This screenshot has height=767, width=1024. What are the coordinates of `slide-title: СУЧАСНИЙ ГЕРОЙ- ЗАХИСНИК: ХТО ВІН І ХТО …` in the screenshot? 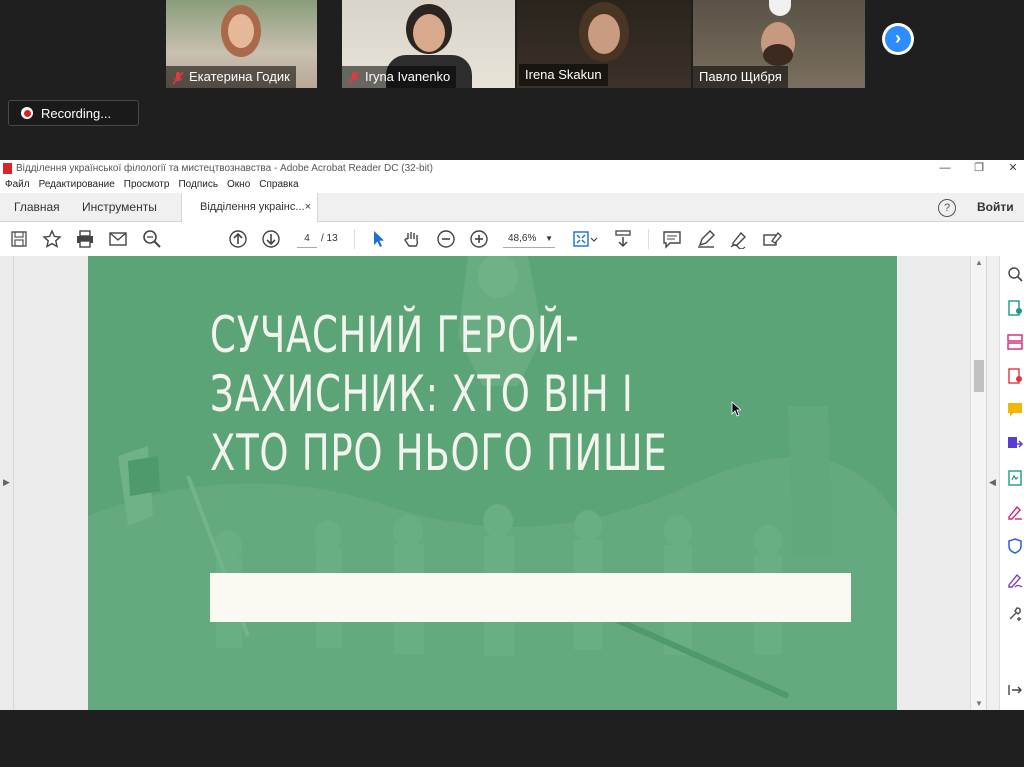 It's located at (439, 394).